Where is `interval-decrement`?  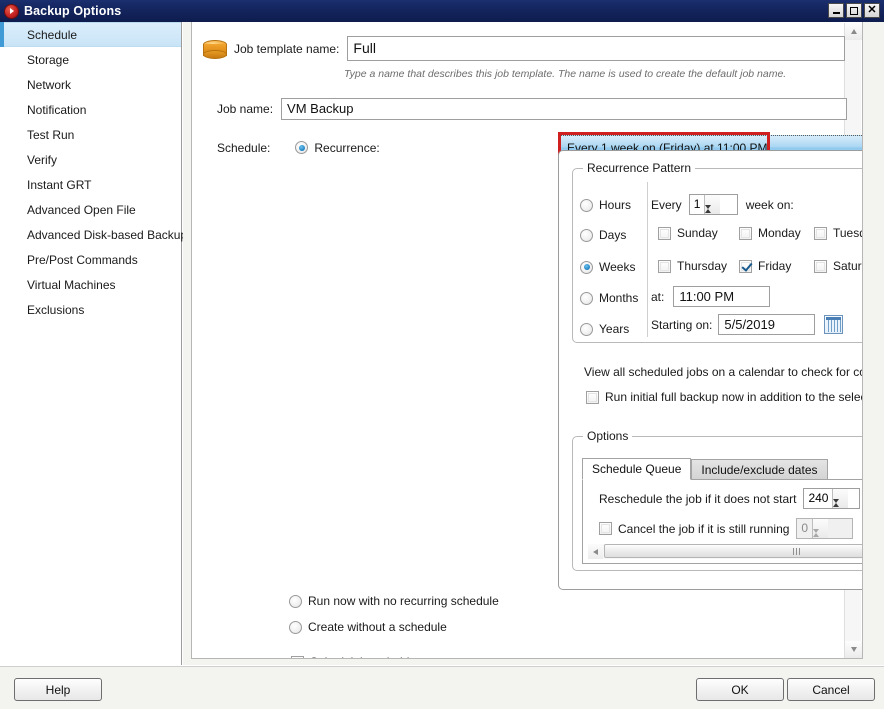
interval-decrement is located at coordinates (712, 214).